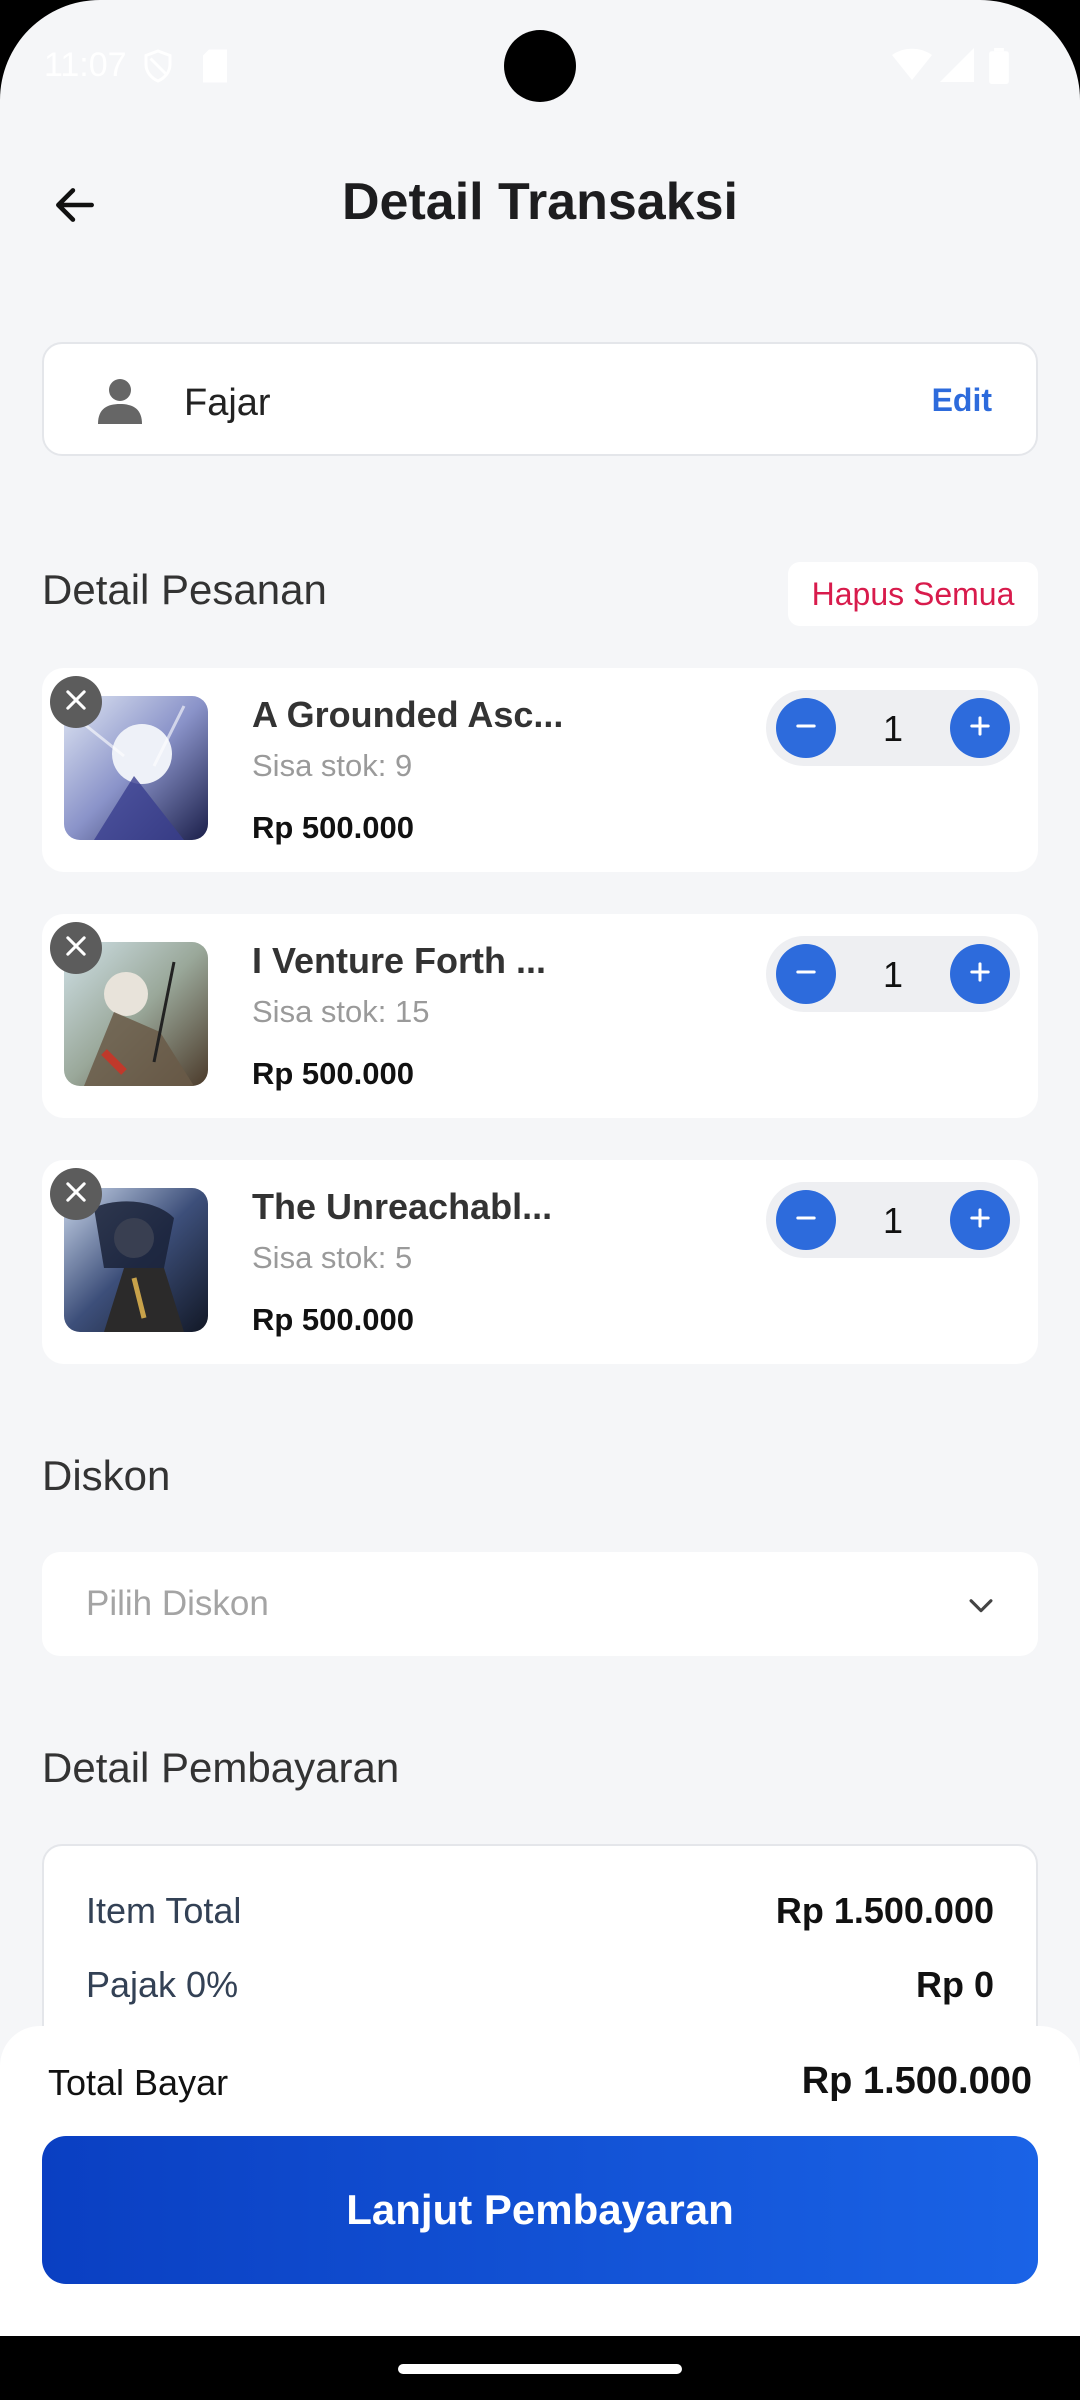 The height and width of the screenshot is (2400, 1080). Describe the element at coordinates (215, 68) in the screenshot. I see `sd-card-icon` at that location.